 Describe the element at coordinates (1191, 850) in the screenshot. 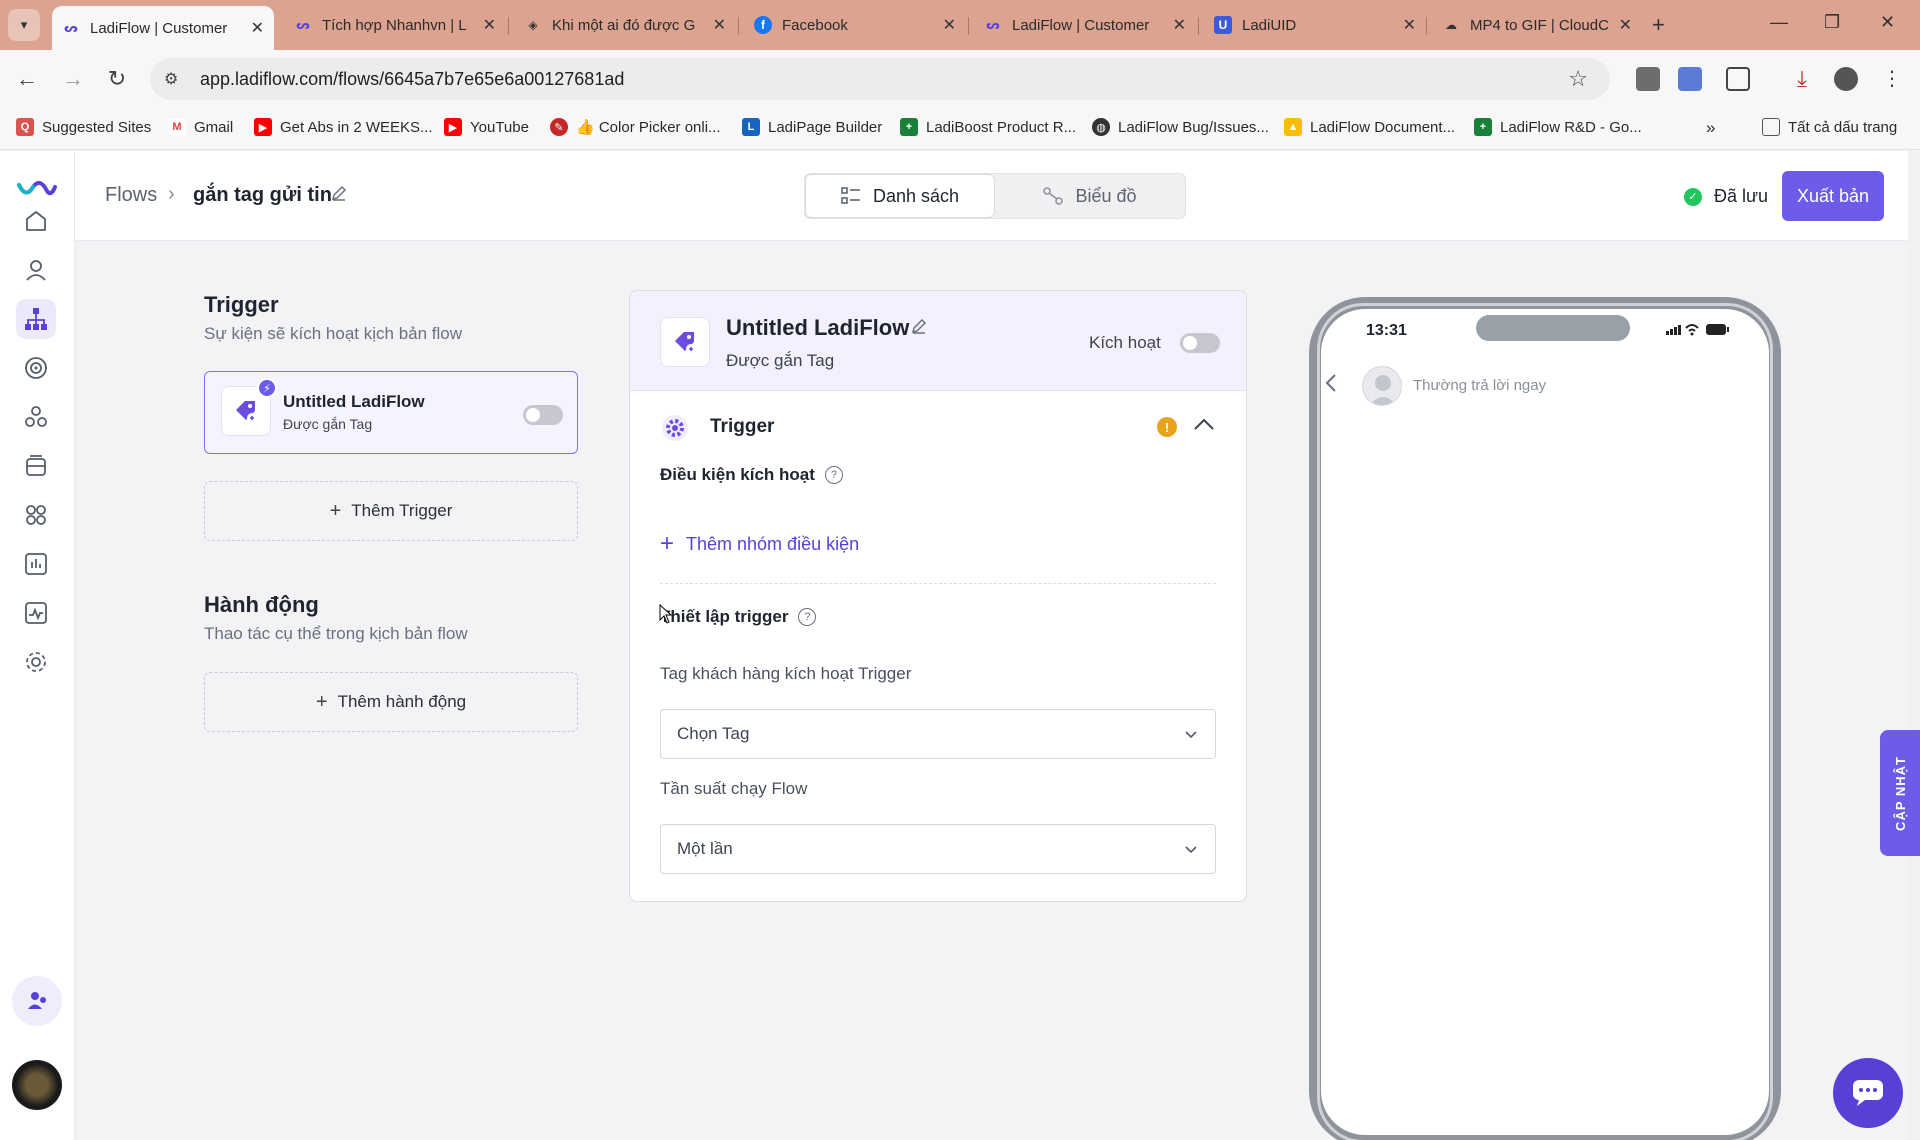

I see `chevron-down-icon` at that location.